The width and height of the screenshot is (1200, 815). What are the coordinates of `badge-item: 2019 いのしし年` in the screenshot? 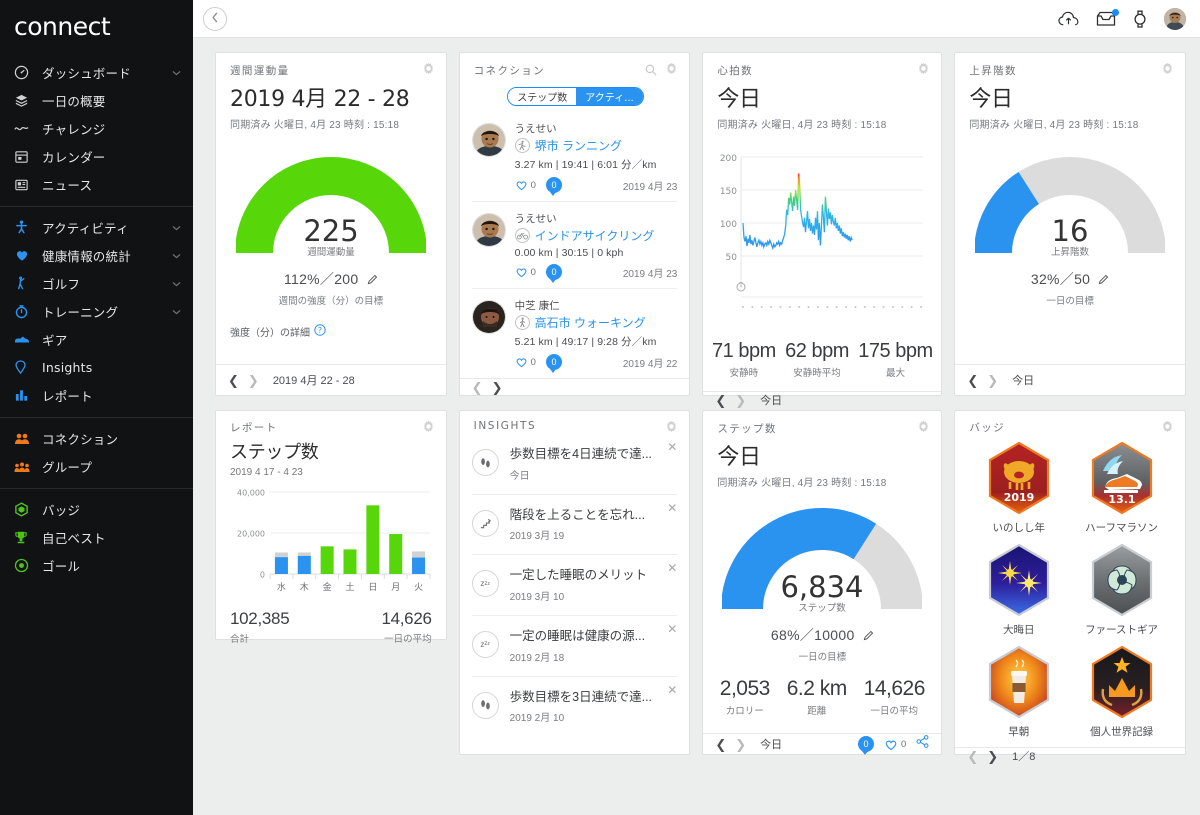 It's located at (1018, 488).